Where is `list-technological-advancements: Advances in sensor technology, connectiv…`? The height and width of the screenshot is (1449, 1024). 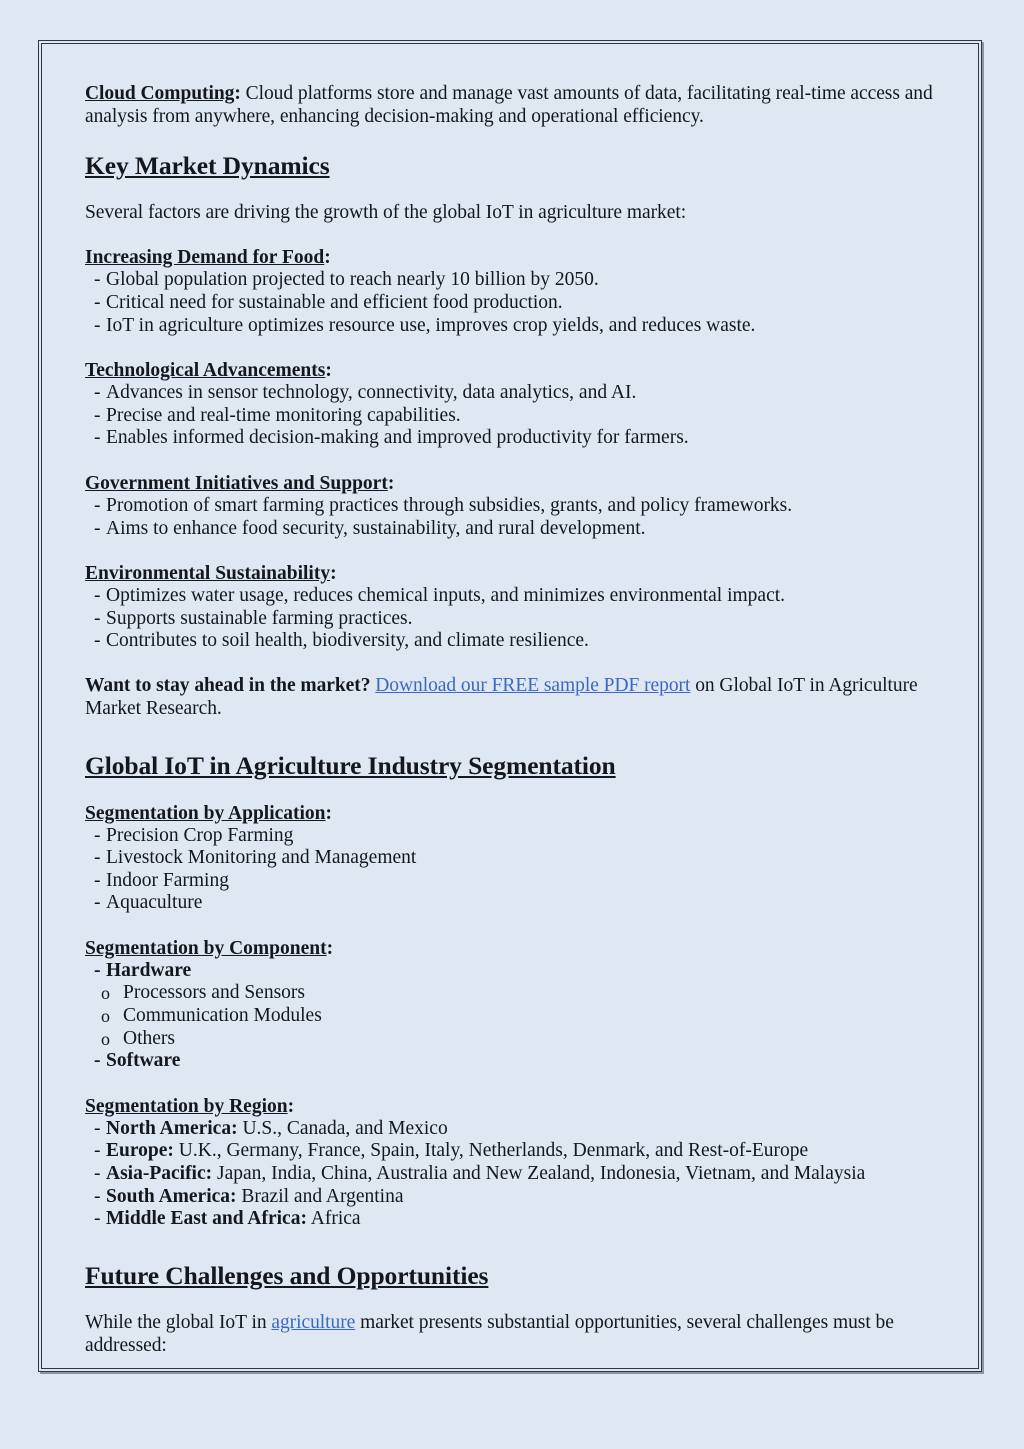 list-technological-advancements: Advances in sensor technology, connectiv… is located at coordinates (515, 416).